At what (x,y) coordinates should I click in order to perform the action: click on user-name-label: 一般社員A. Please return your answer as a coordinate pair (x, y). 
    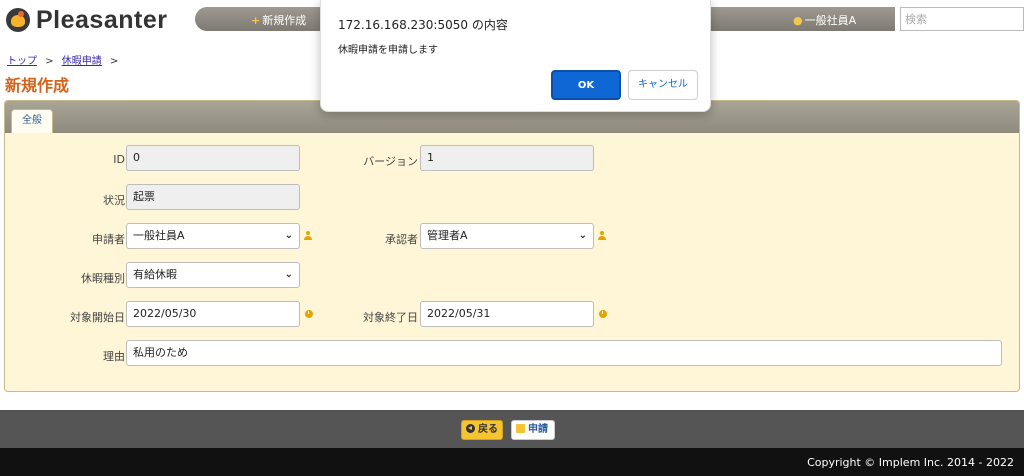
    Looking at the image, I should click on (830, 20).